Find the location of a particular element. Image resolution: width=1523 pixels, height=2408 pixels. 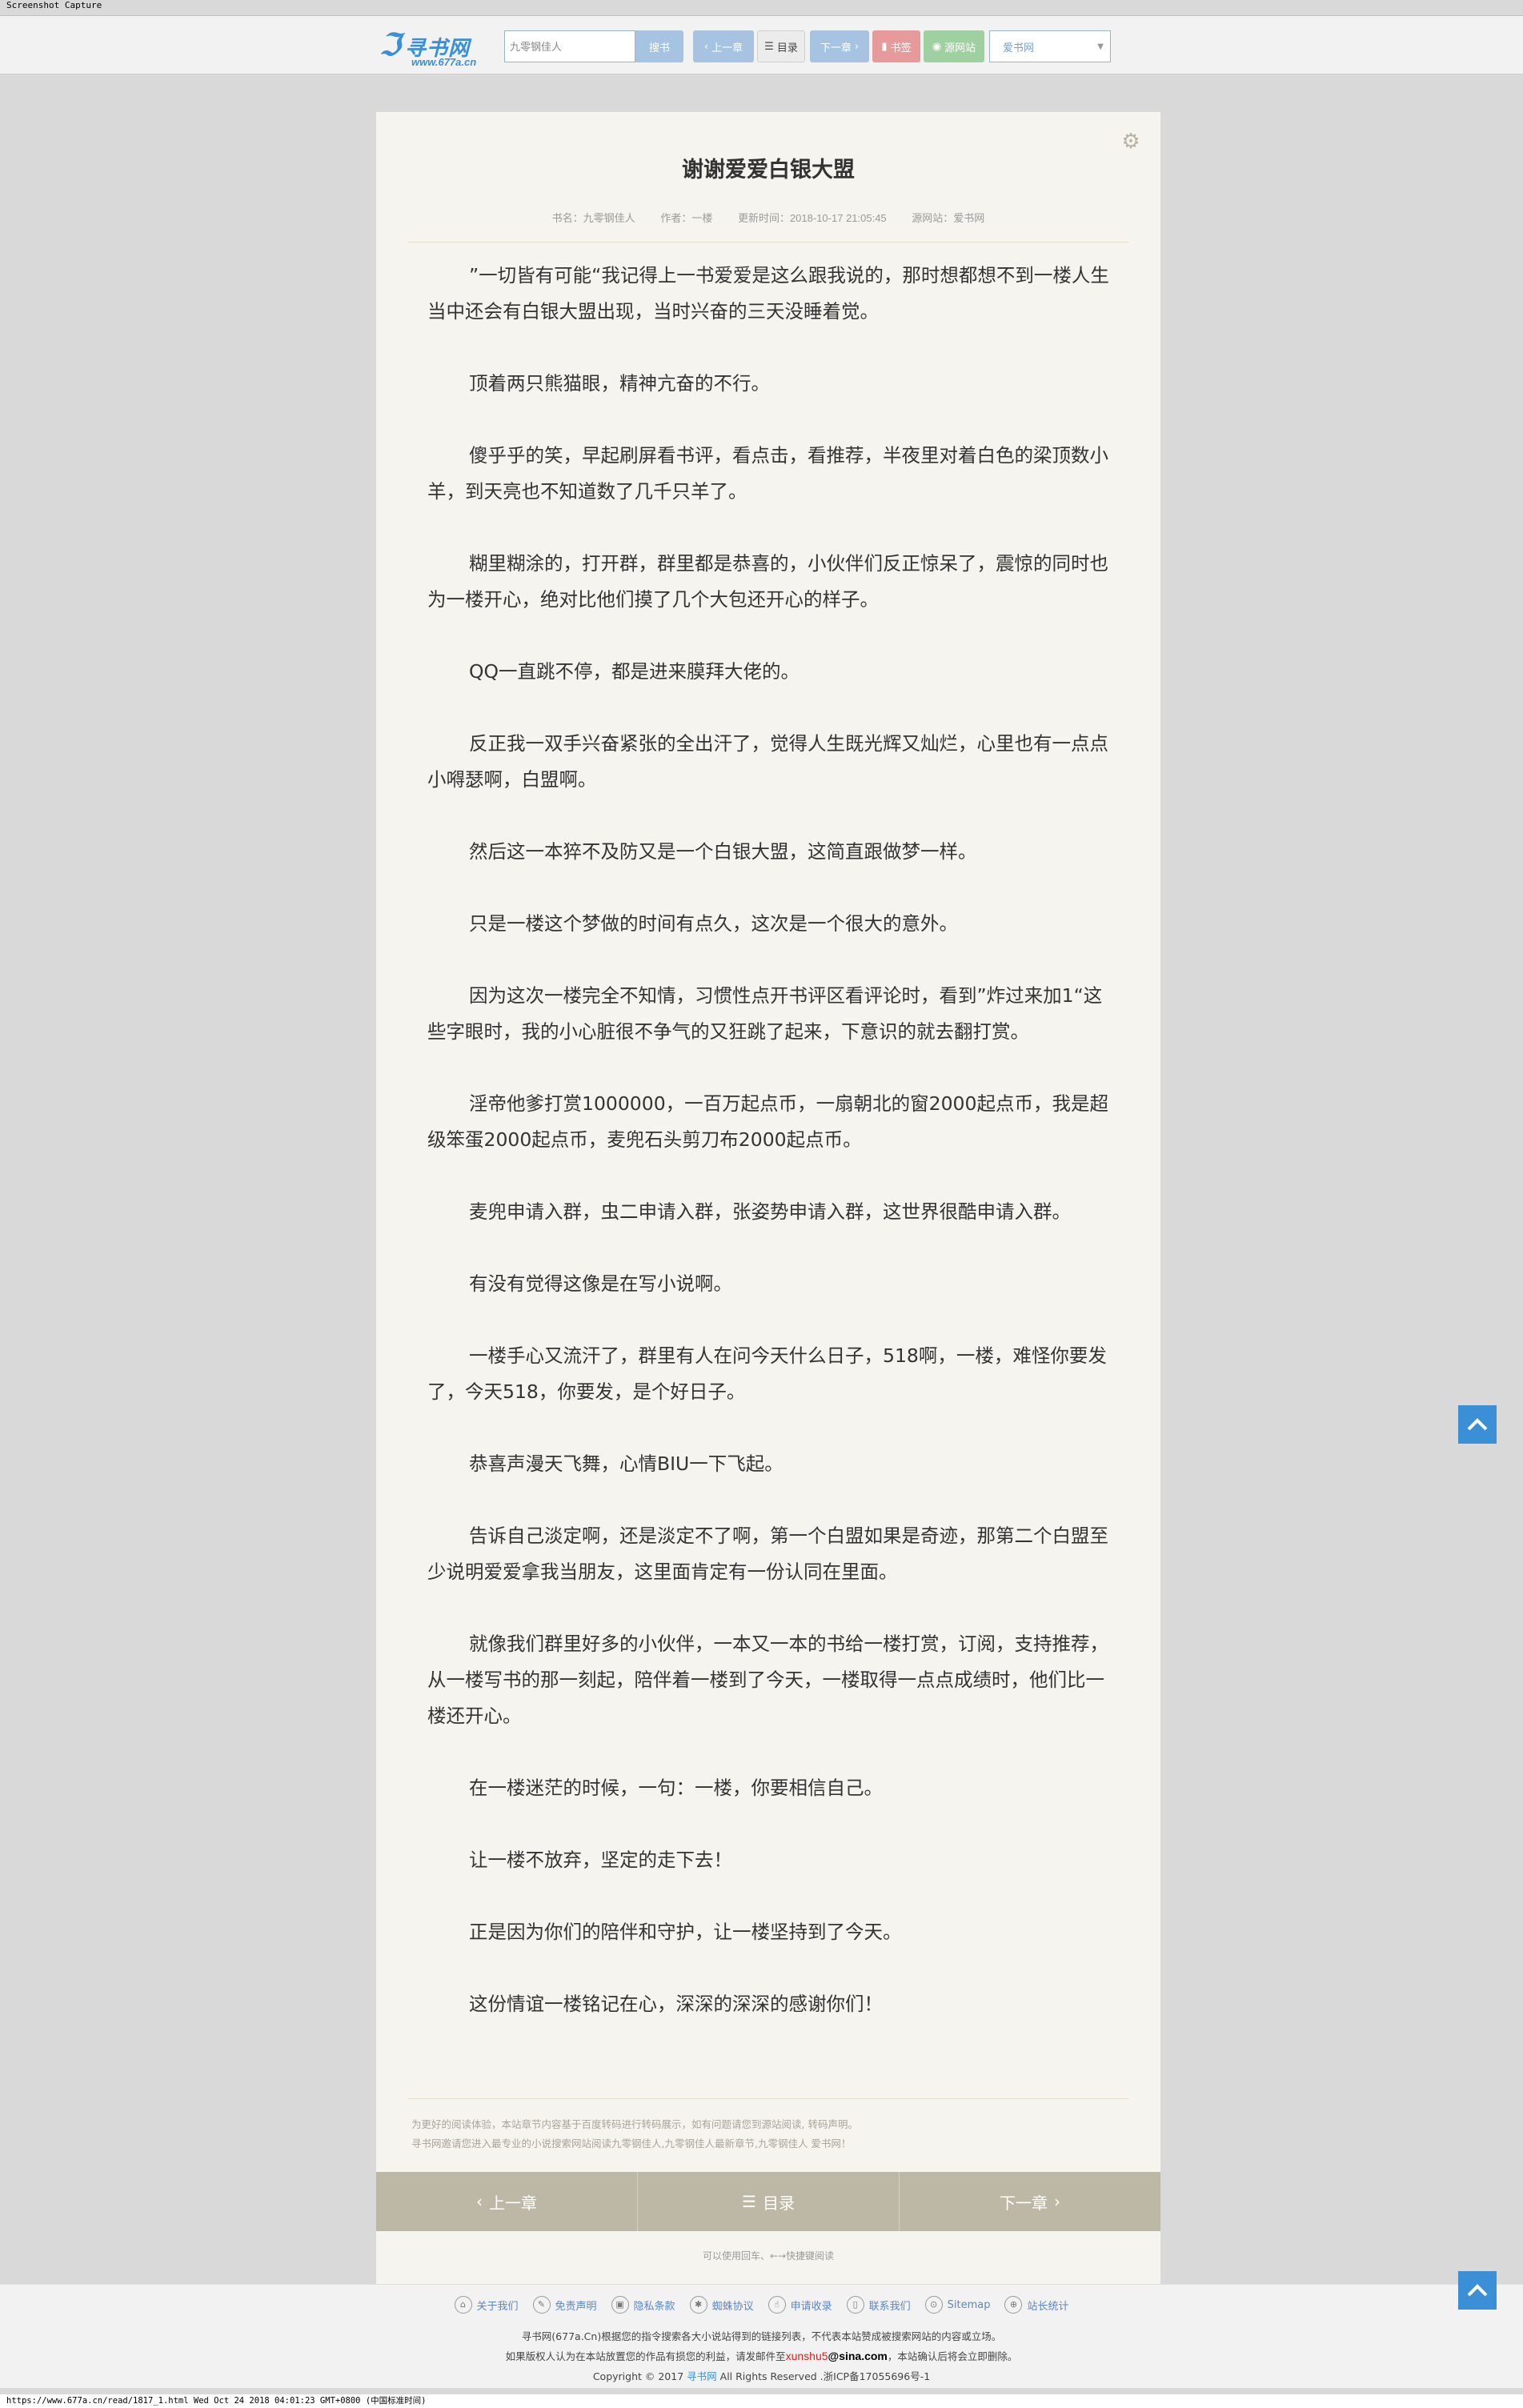

footer-link-sitemap: ⊙ Sitemap is located at coordinates (957, 2305).